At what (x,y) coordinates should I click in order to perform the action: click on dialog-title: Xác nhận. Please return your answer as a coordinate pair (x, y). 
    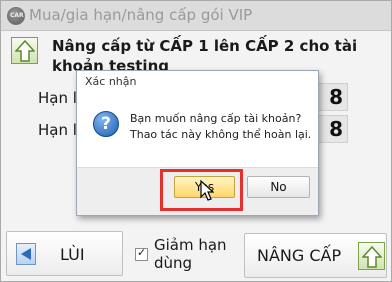
    Looking at the image, I should click on (111, 81).